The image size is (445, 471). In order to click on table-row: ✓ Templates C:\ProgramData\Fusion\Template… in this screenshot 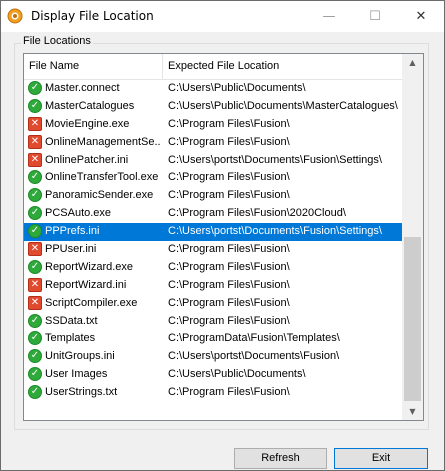, I will do `click(213, 339)`.